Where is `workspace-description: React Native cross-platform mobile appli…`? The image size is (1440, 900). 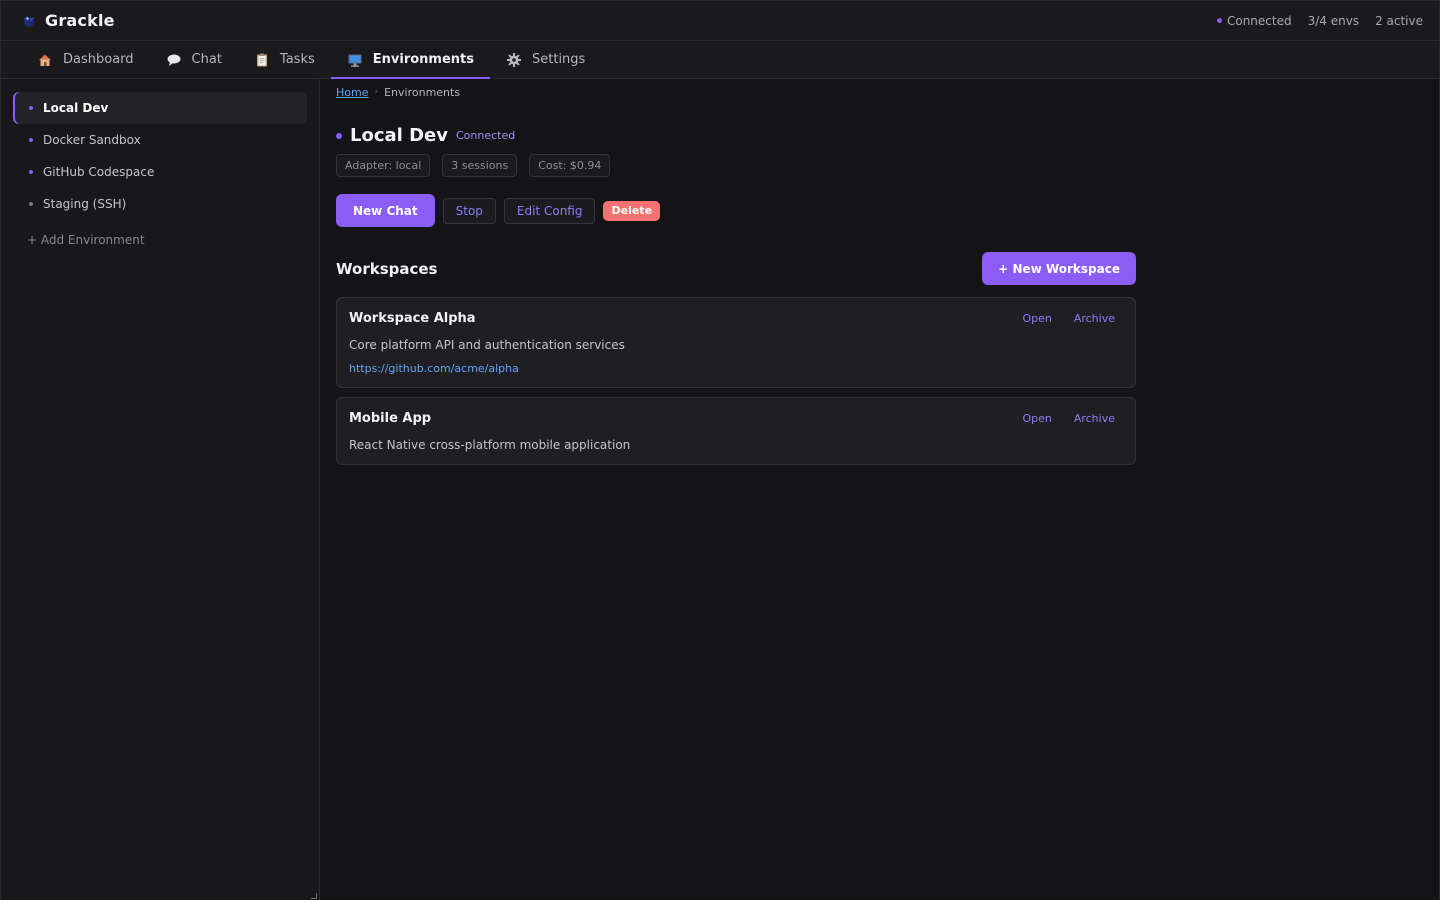
workspace-description: React Native cross-platform mobile appli… is located at coordinates (490, 445).